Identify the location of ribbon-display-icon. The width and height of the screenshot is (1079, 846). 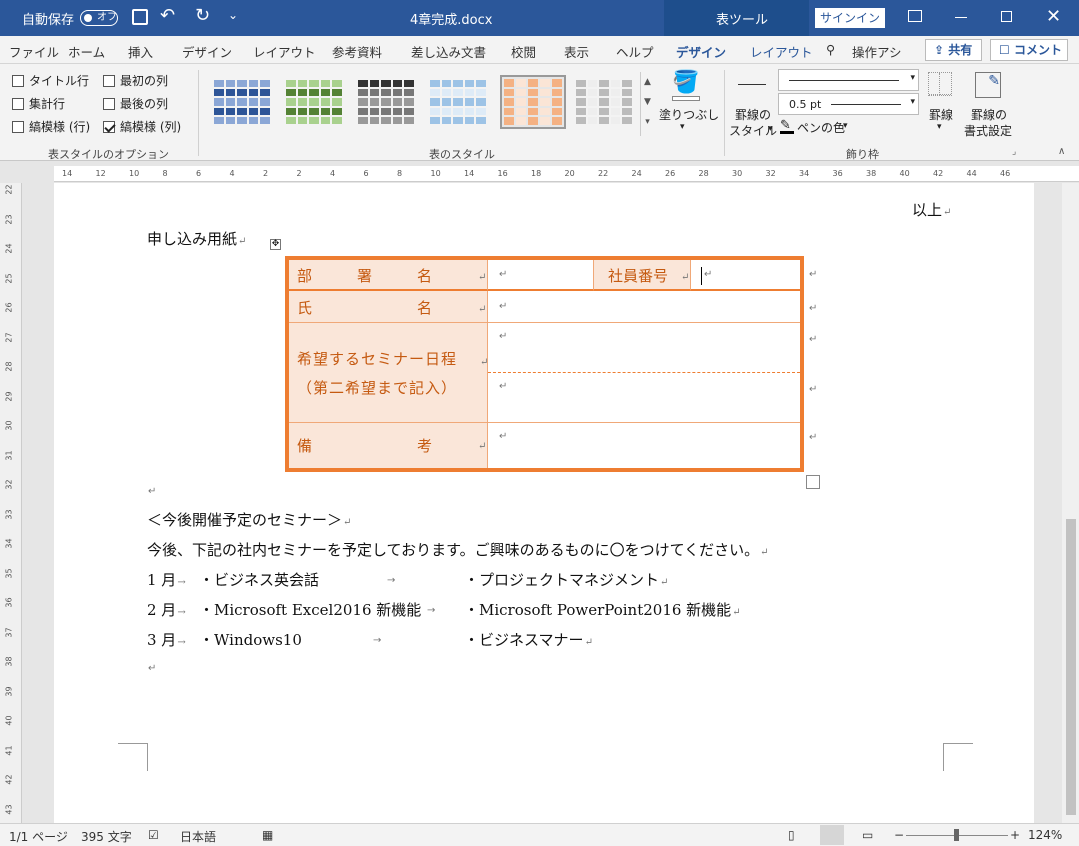
(915, 16).